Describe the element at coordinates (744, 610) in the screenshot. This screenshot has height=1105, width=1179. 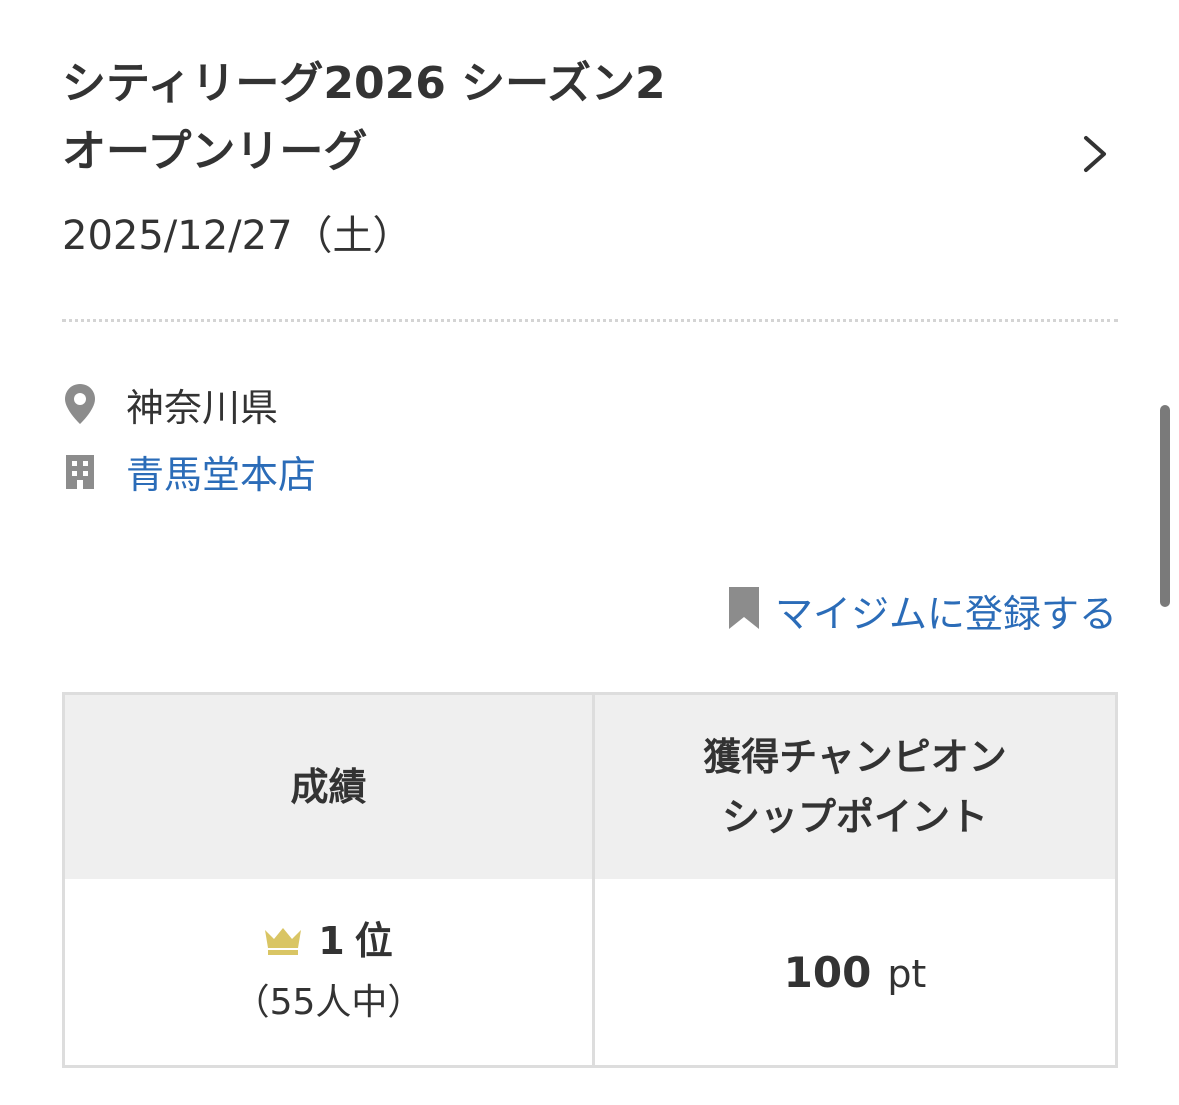
I see `bookmark-icon` at that location.